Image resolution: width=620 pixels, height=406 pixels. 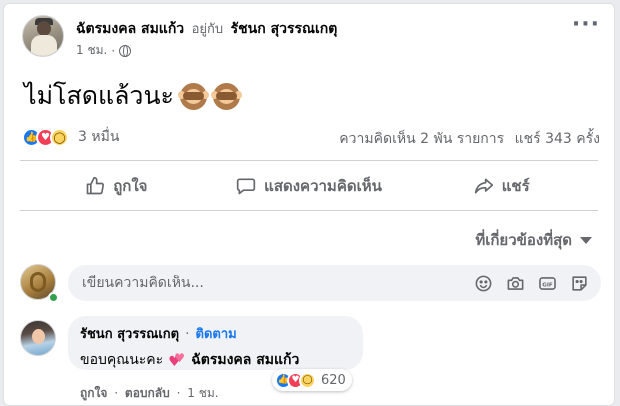 What do you see at coordinates (130, 186) in the screenshot?
I see `like-label: ถูกใจ` at bounding box center [130, 186].